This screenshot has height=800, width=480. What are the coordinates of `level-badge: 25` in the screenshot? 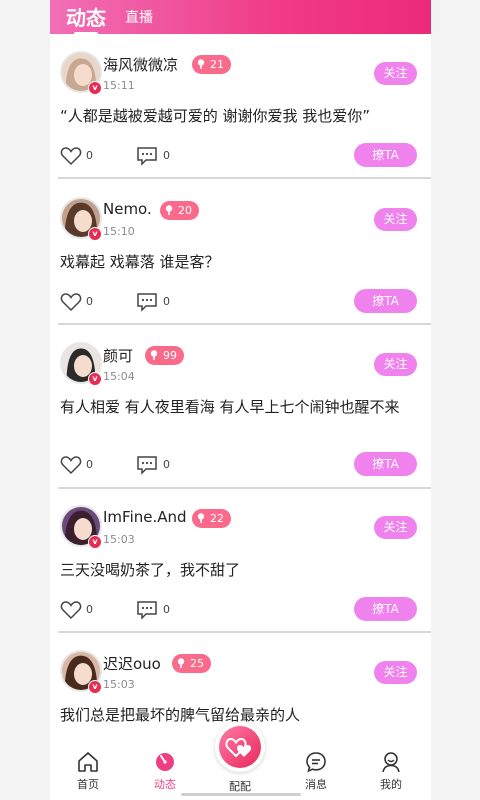 It's located at (191, 663).